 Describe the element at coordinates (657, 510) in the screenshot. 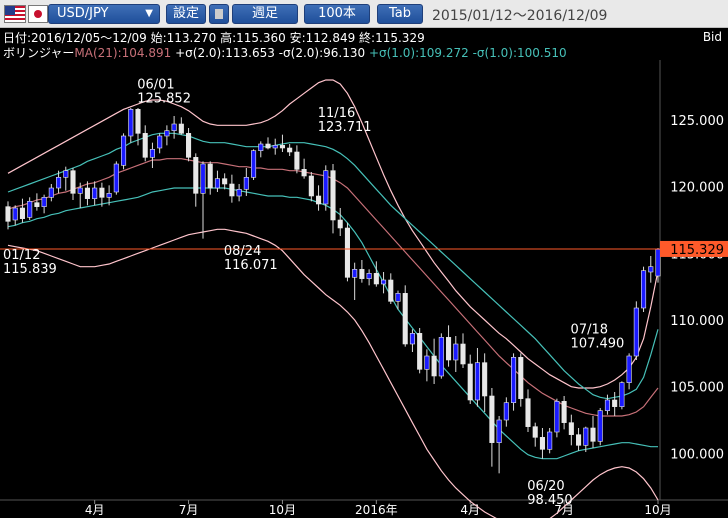

I see `x-tick-label: 10月` at that location.